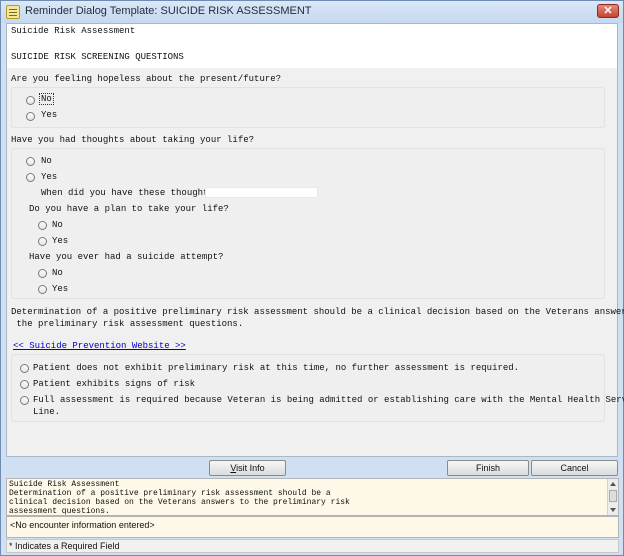  What do you see at coordinates (126, 257) in the screenshot?
I see `attempt-question: Have you ever had a suicide attempt?` at bounding box center [126, 257].